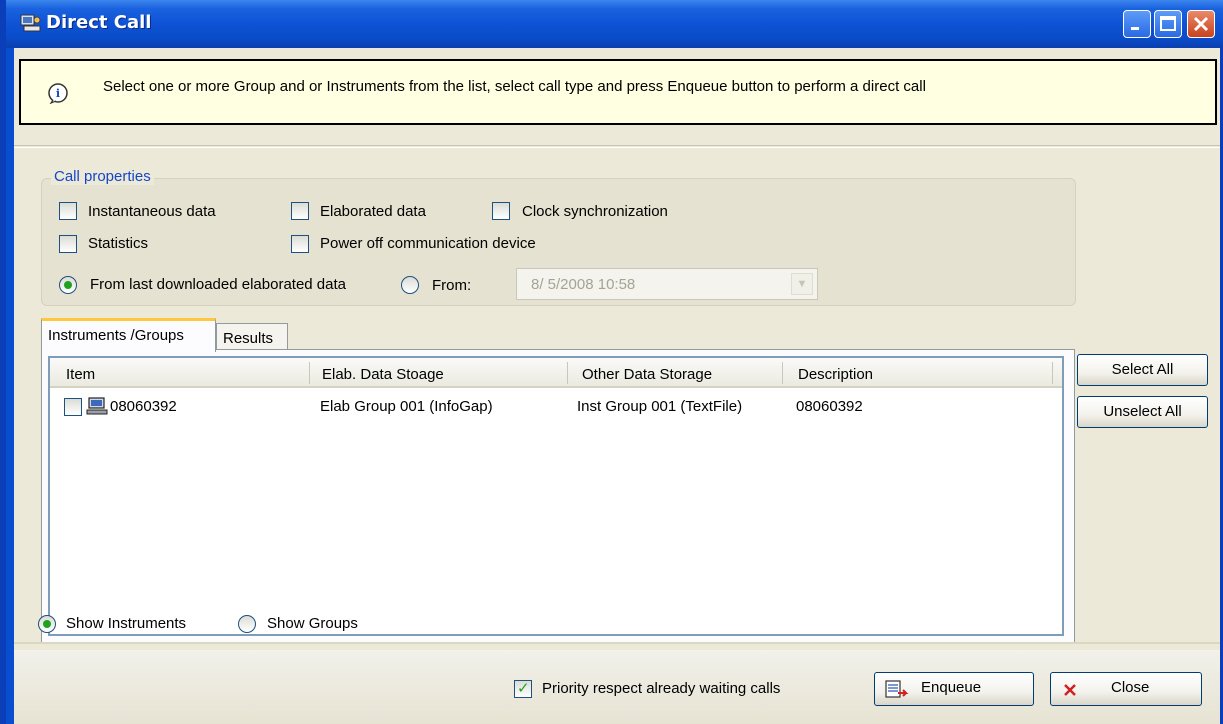  I want to click on close-icon, so click(1201, 24).